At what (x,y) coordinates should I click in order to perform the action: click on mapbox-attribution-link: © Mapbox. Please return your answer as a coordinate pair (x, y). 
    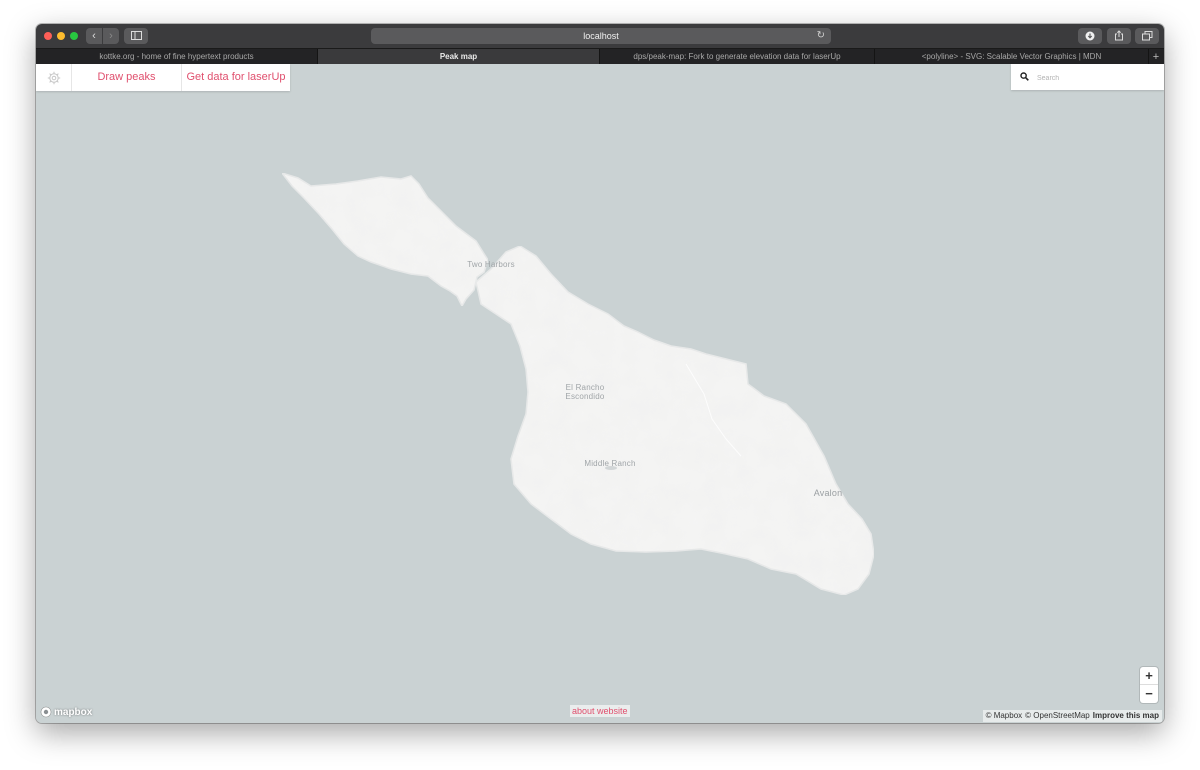
    Looking at the image, I should click on (1004, 716).